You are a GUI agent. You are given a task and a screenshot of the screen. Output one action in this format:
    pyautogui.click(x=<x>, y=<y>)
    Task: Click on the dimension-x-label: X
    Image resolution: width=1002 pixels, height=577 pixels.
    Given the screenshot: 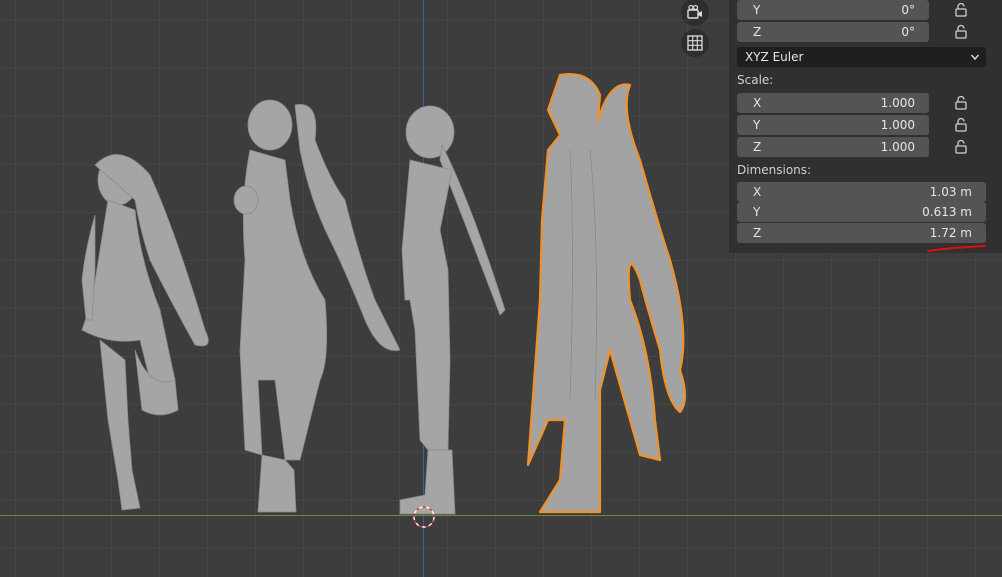 What is the action you would take?
    pyautogui.click(x=757, y=192)
    